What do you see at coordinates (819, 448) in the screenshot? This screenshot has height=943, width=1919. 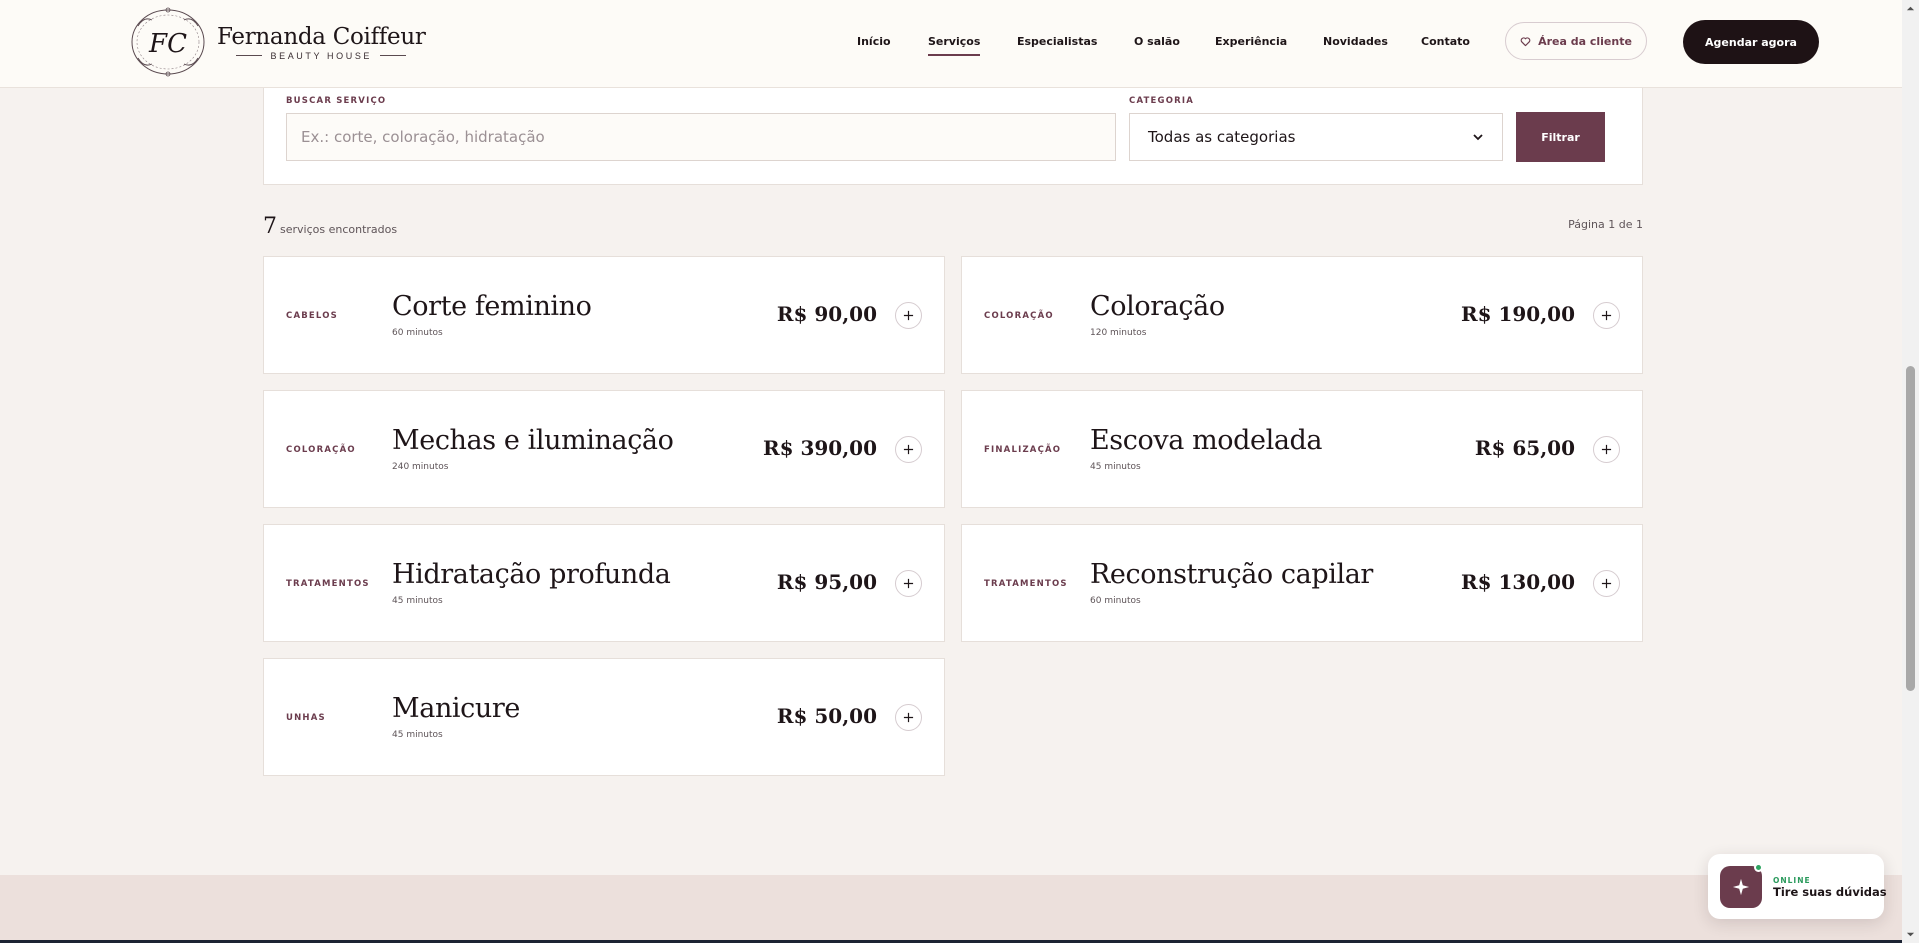 I see `service-price: R$ 390,00` at bounding box center [819, 448].